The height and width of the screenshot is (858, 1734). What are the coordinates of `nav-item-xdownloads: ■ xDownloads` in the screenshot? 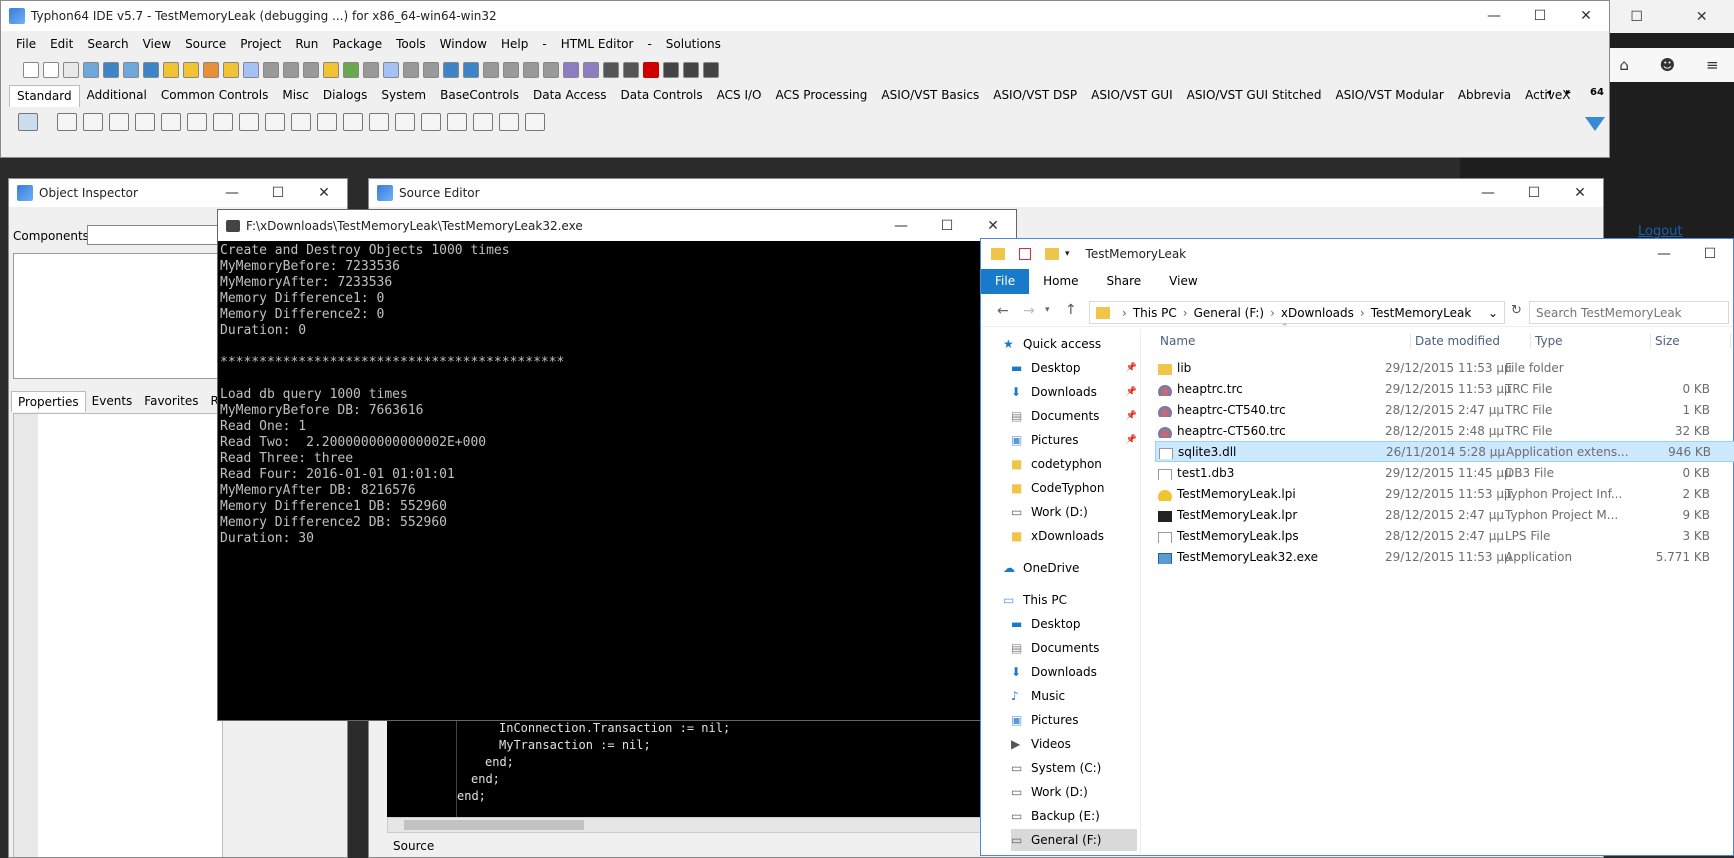 It's located at (1074, 536).